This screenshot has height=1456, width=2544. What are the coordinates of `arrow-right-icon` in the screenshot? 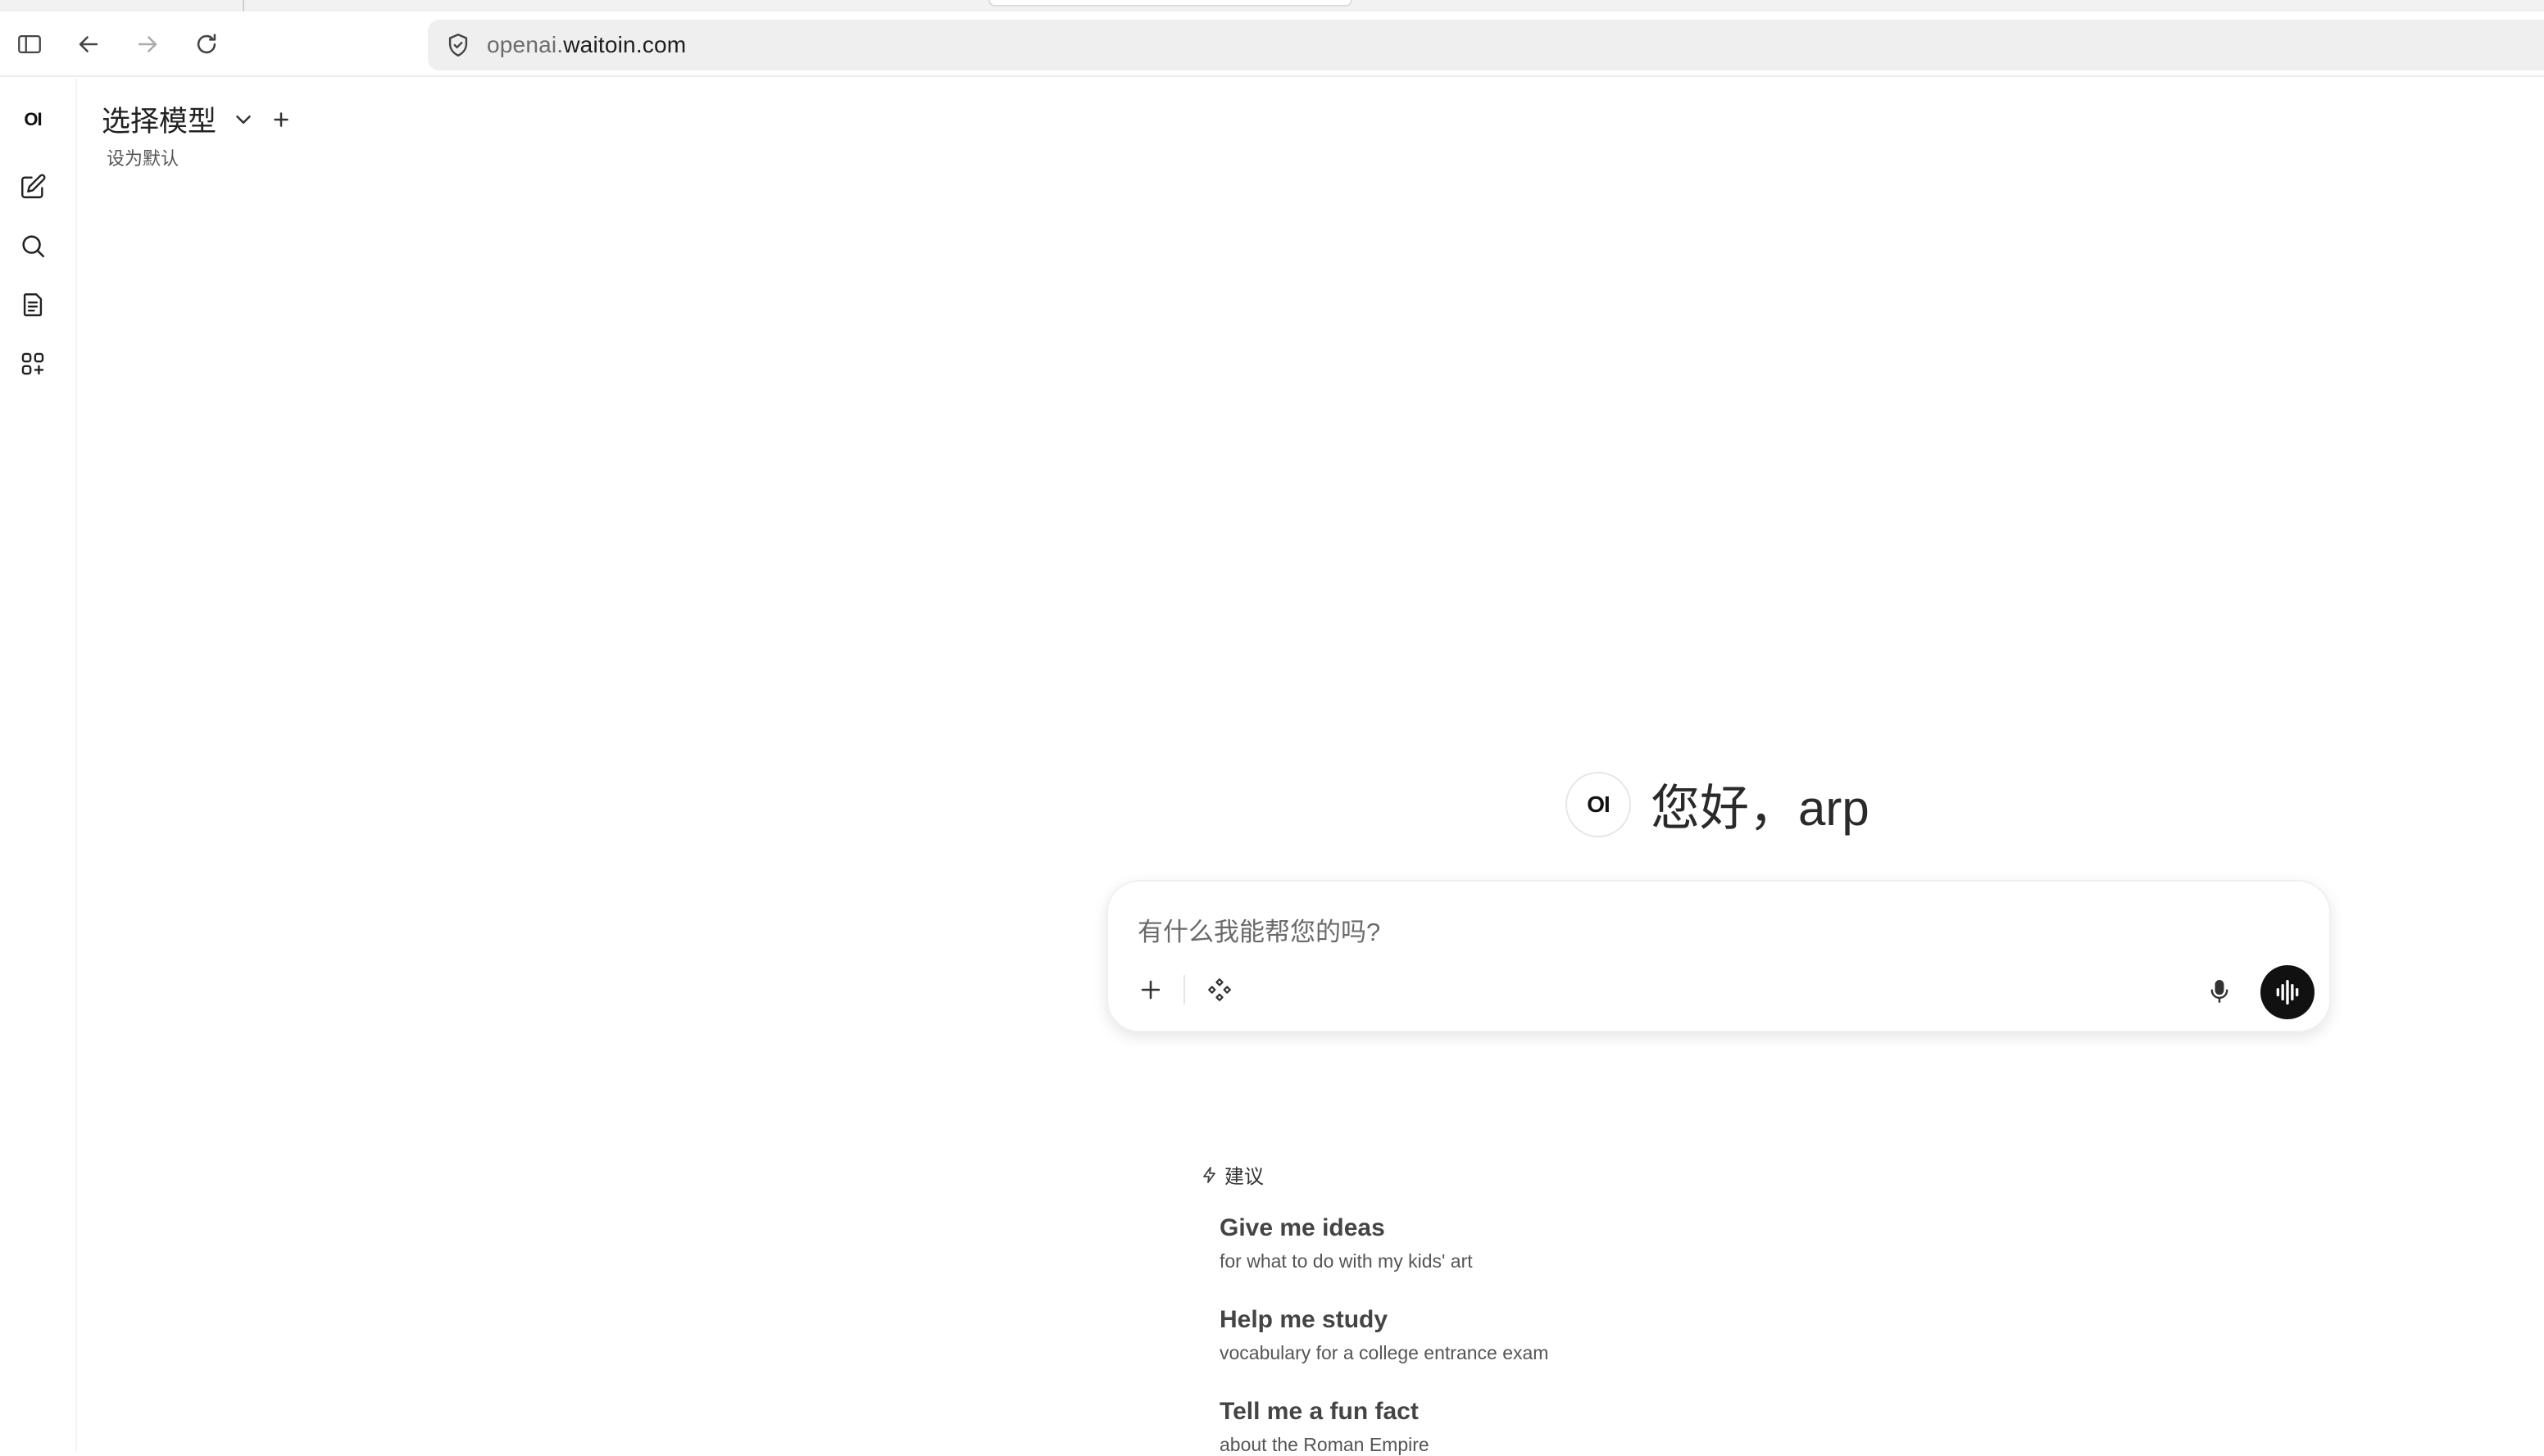 It's located at (147, 44).